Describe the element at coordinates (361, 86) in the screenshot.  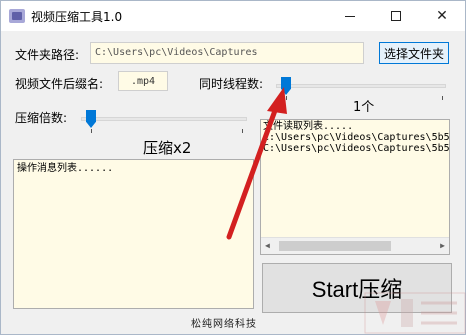
I see `threads-slider-track` at that location.